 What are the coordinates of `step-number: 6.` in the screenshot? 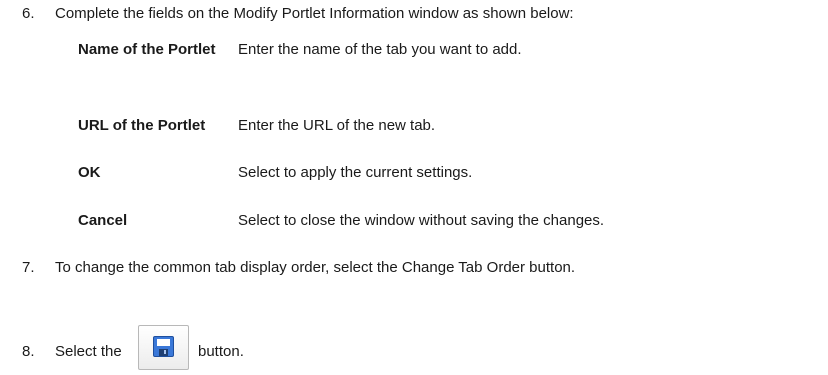 It's located at (28, 13).